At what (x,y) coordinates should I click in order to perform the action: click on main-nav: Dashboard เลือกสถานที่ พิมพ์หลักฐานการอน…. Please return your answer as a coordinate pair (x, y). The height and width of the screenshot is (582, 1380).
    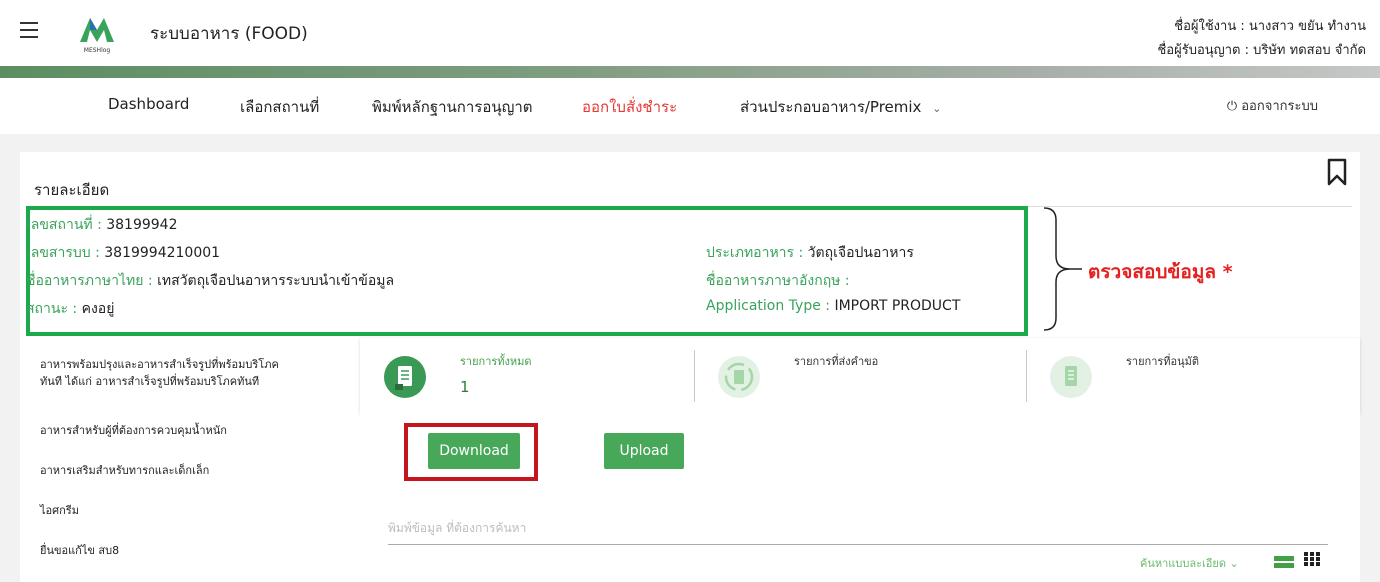
    Looking at the image, I should click on (690, 106).